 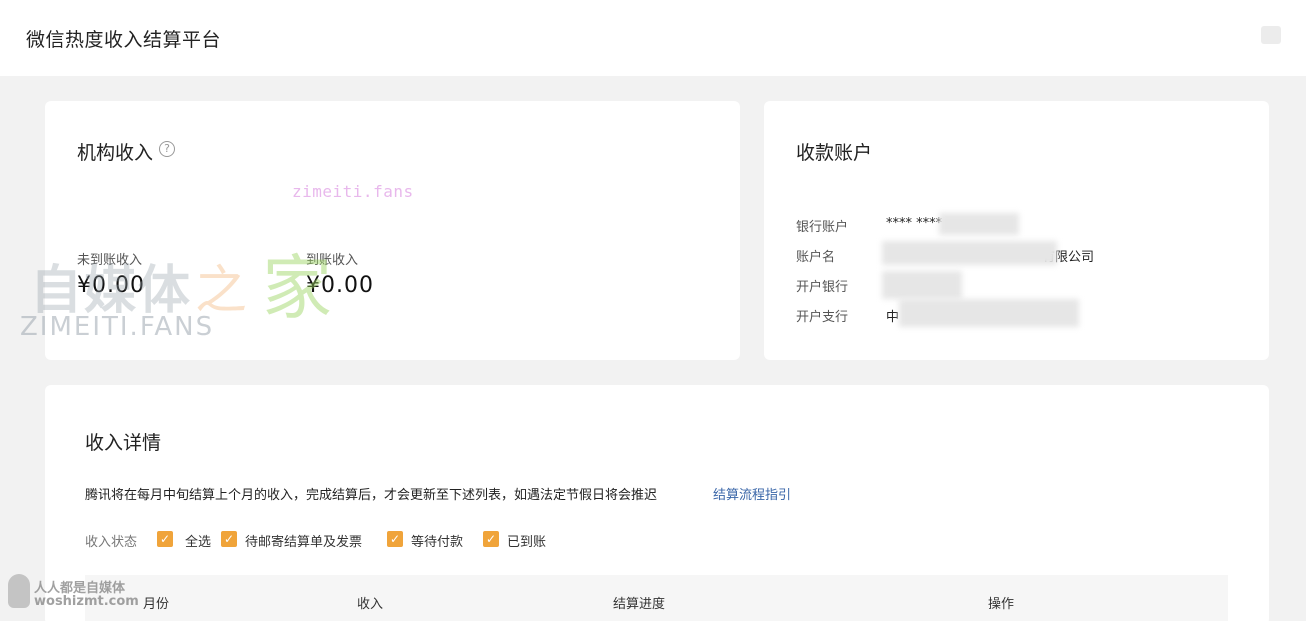 What do you see at coordinates (639, 604) in the screenshot?
I see `column-progress: 结算进度` at bounding box center [639, 604].